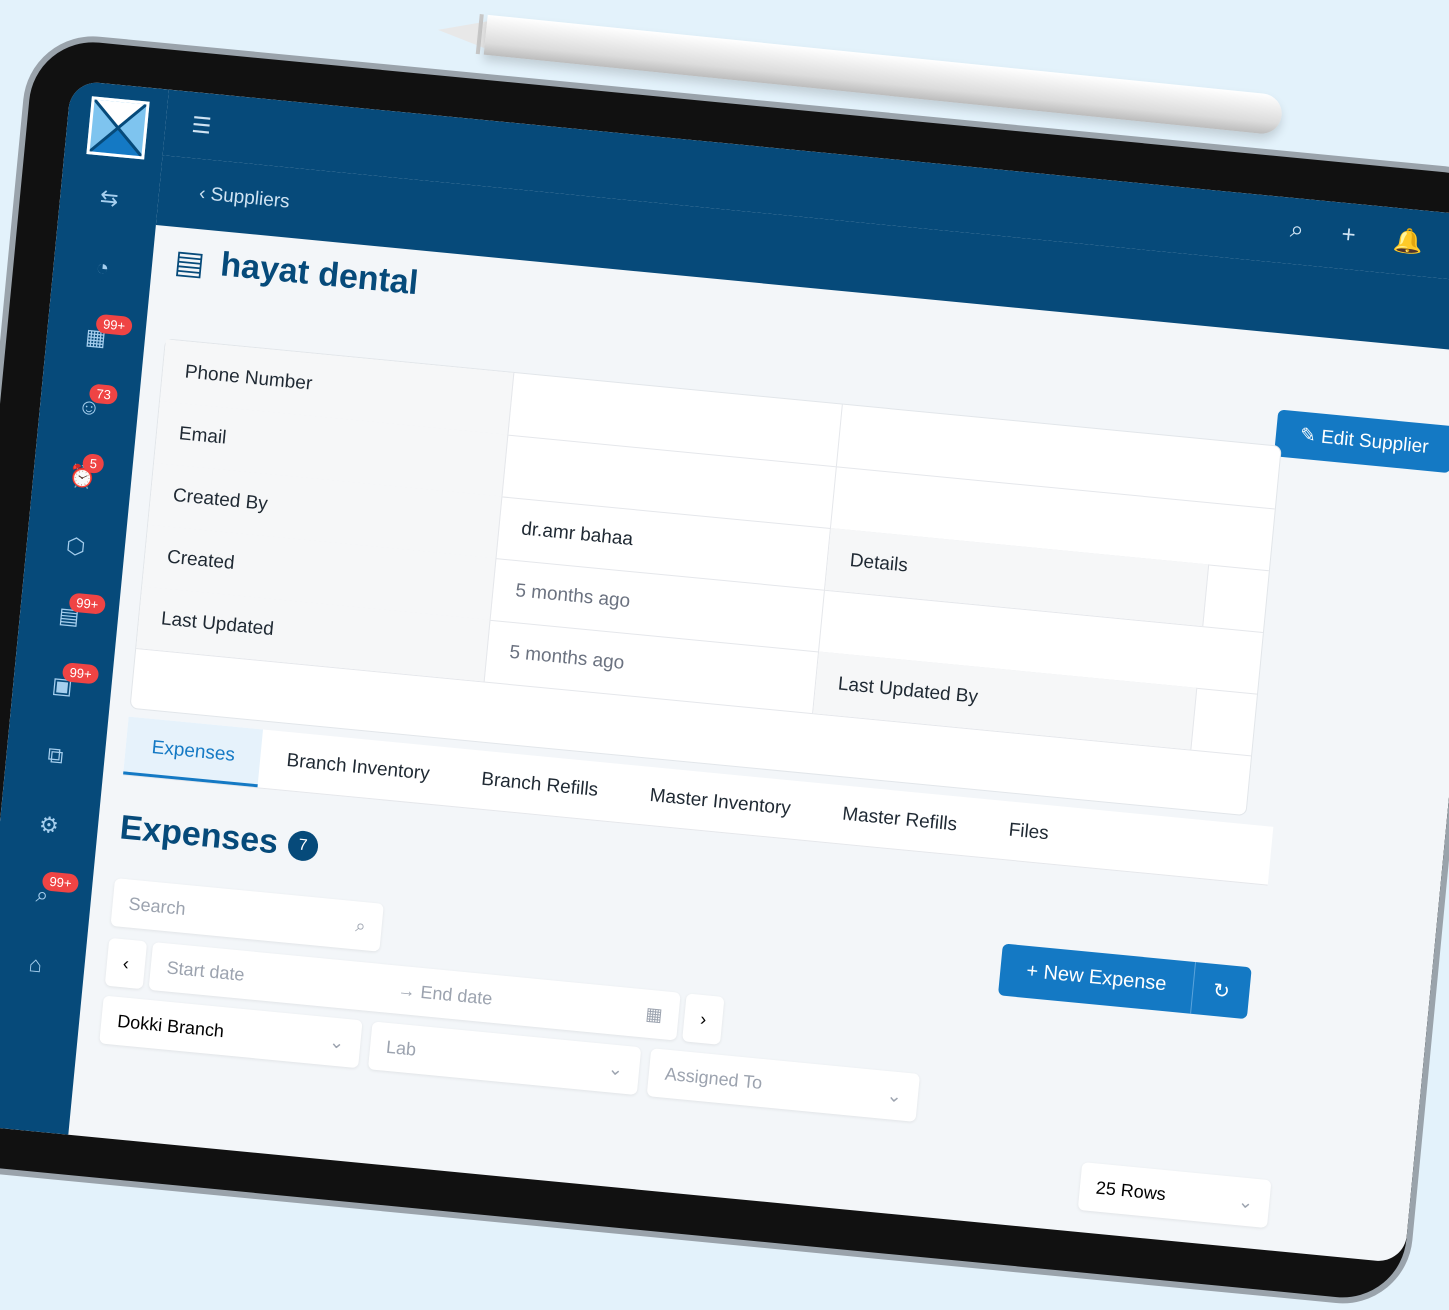  I want to click on expenses-title: Expenses, so click(199, 835).